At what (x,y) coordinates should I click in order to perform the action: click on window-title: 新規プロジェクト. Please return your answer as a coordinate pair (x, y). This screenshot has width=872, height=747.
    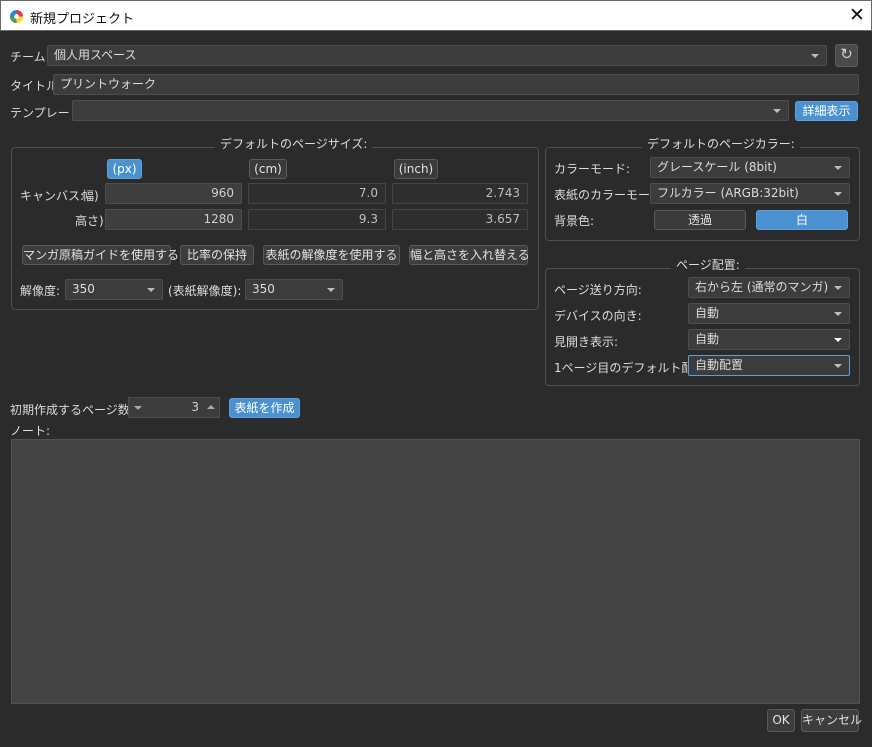
    Looking at the image, I should click on (82, 19).